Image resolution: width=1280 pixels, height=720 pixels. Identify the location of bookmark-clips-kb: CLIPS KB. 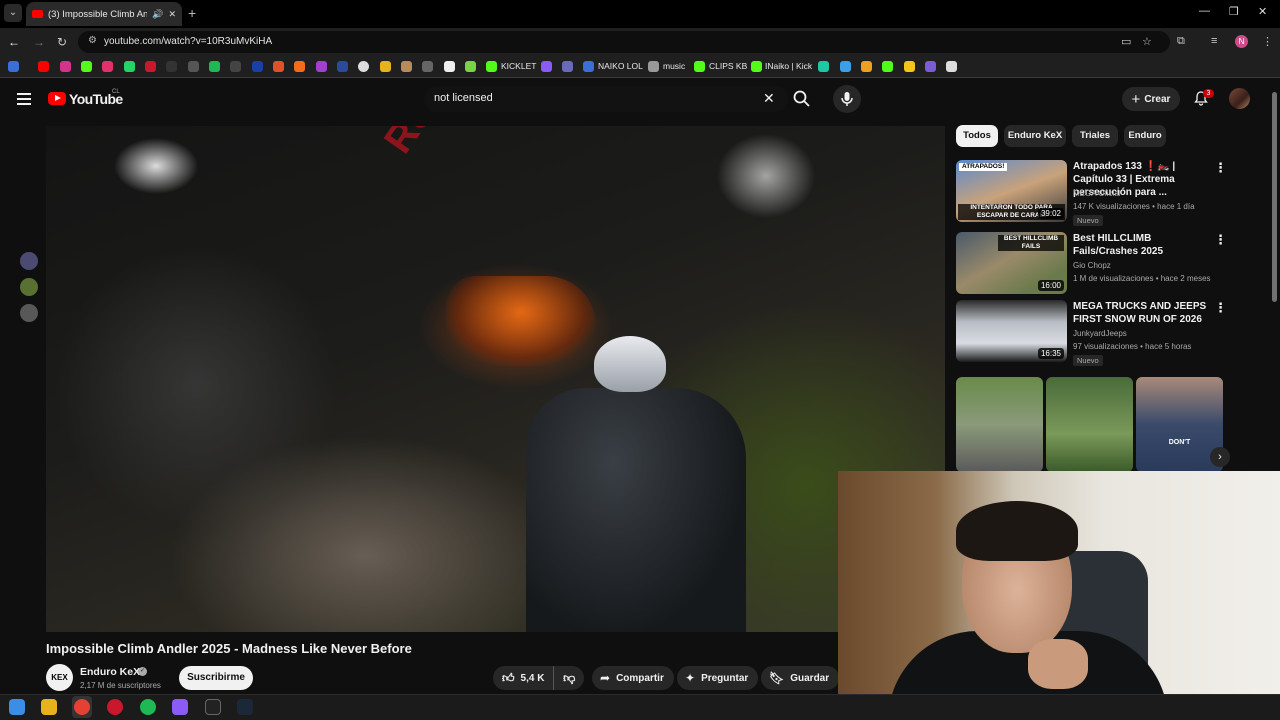
(728, 66).